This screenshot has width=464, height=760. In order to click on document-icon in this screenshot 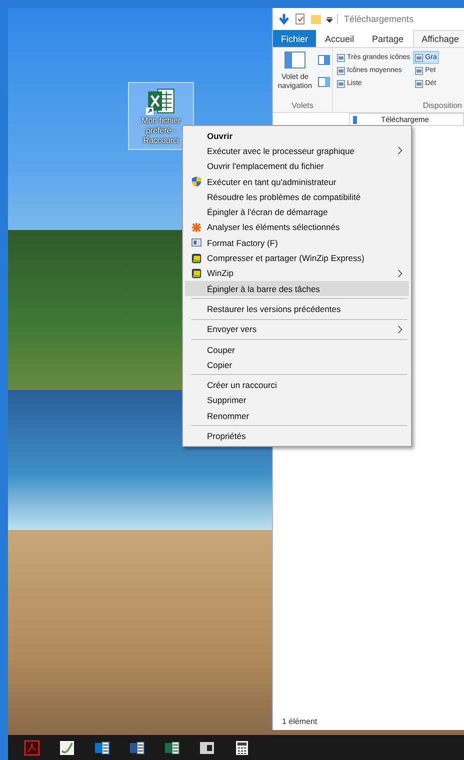, I will do `click(137, 748)`.